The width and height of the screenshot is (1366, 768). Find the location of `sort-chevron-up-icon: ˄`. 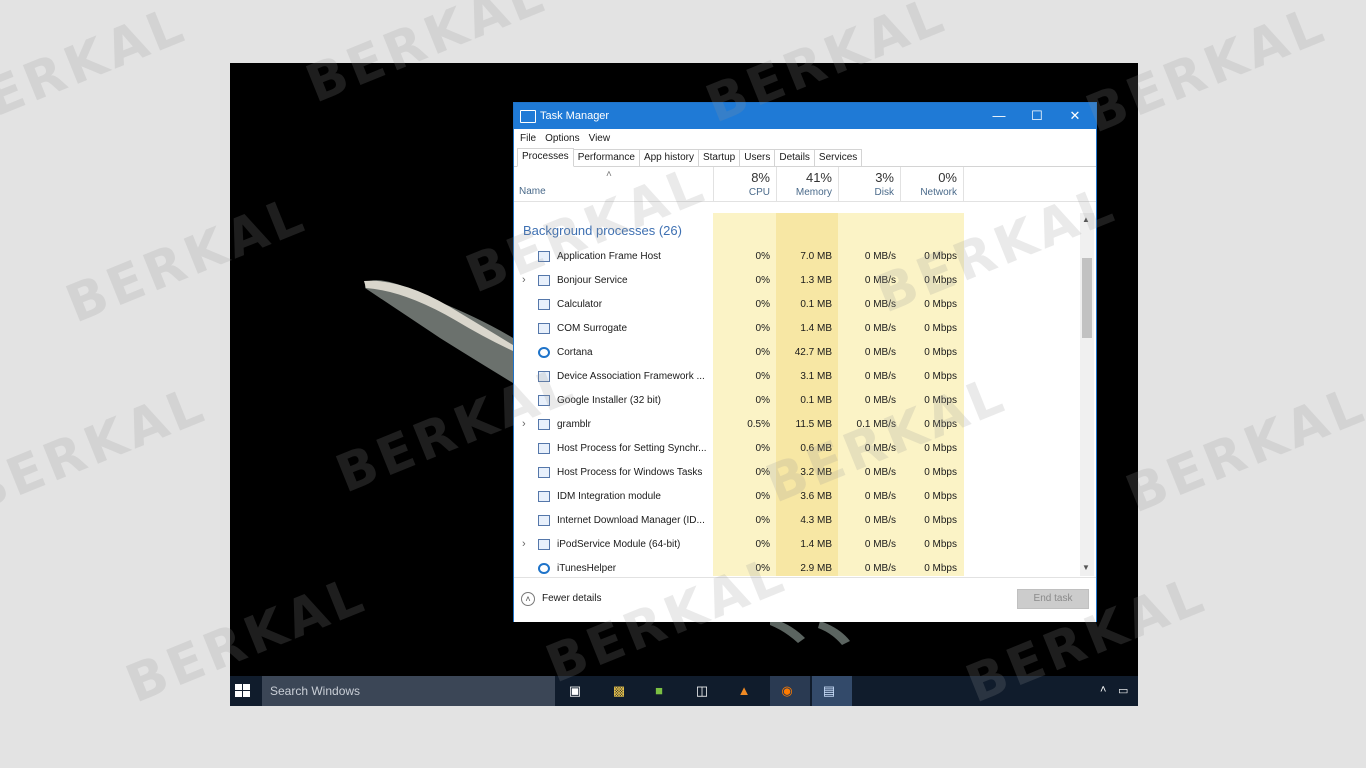

sort-chevron-up-icon: ˄ is located at coordinates (609, 174).